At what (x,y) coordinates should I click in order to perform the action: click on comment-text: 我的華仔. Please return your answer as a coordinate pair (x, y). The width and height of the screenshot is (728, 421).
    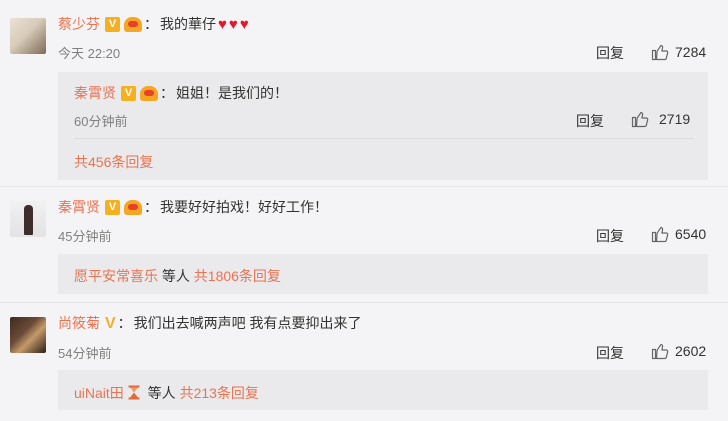
    Looking at the image, I should click on (188, 24).